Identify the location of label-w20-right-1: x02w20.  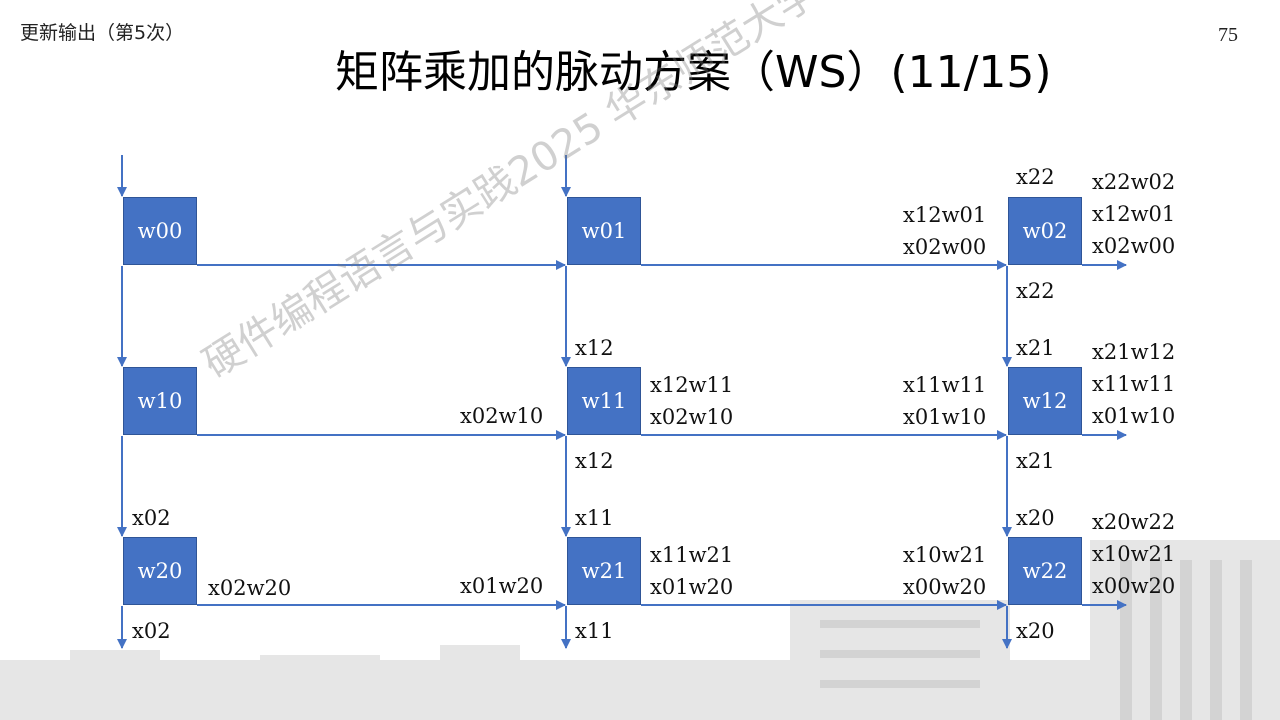
(250, 588).